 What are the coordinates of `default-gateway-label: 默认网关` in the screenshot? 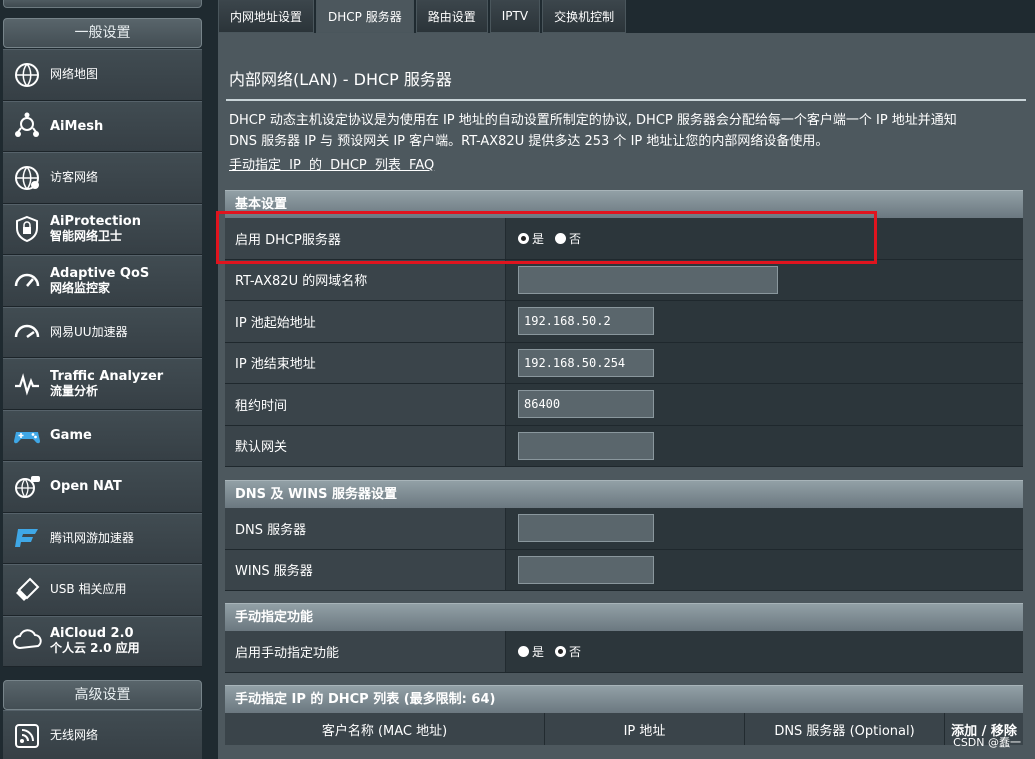 It's located at (365, 445).